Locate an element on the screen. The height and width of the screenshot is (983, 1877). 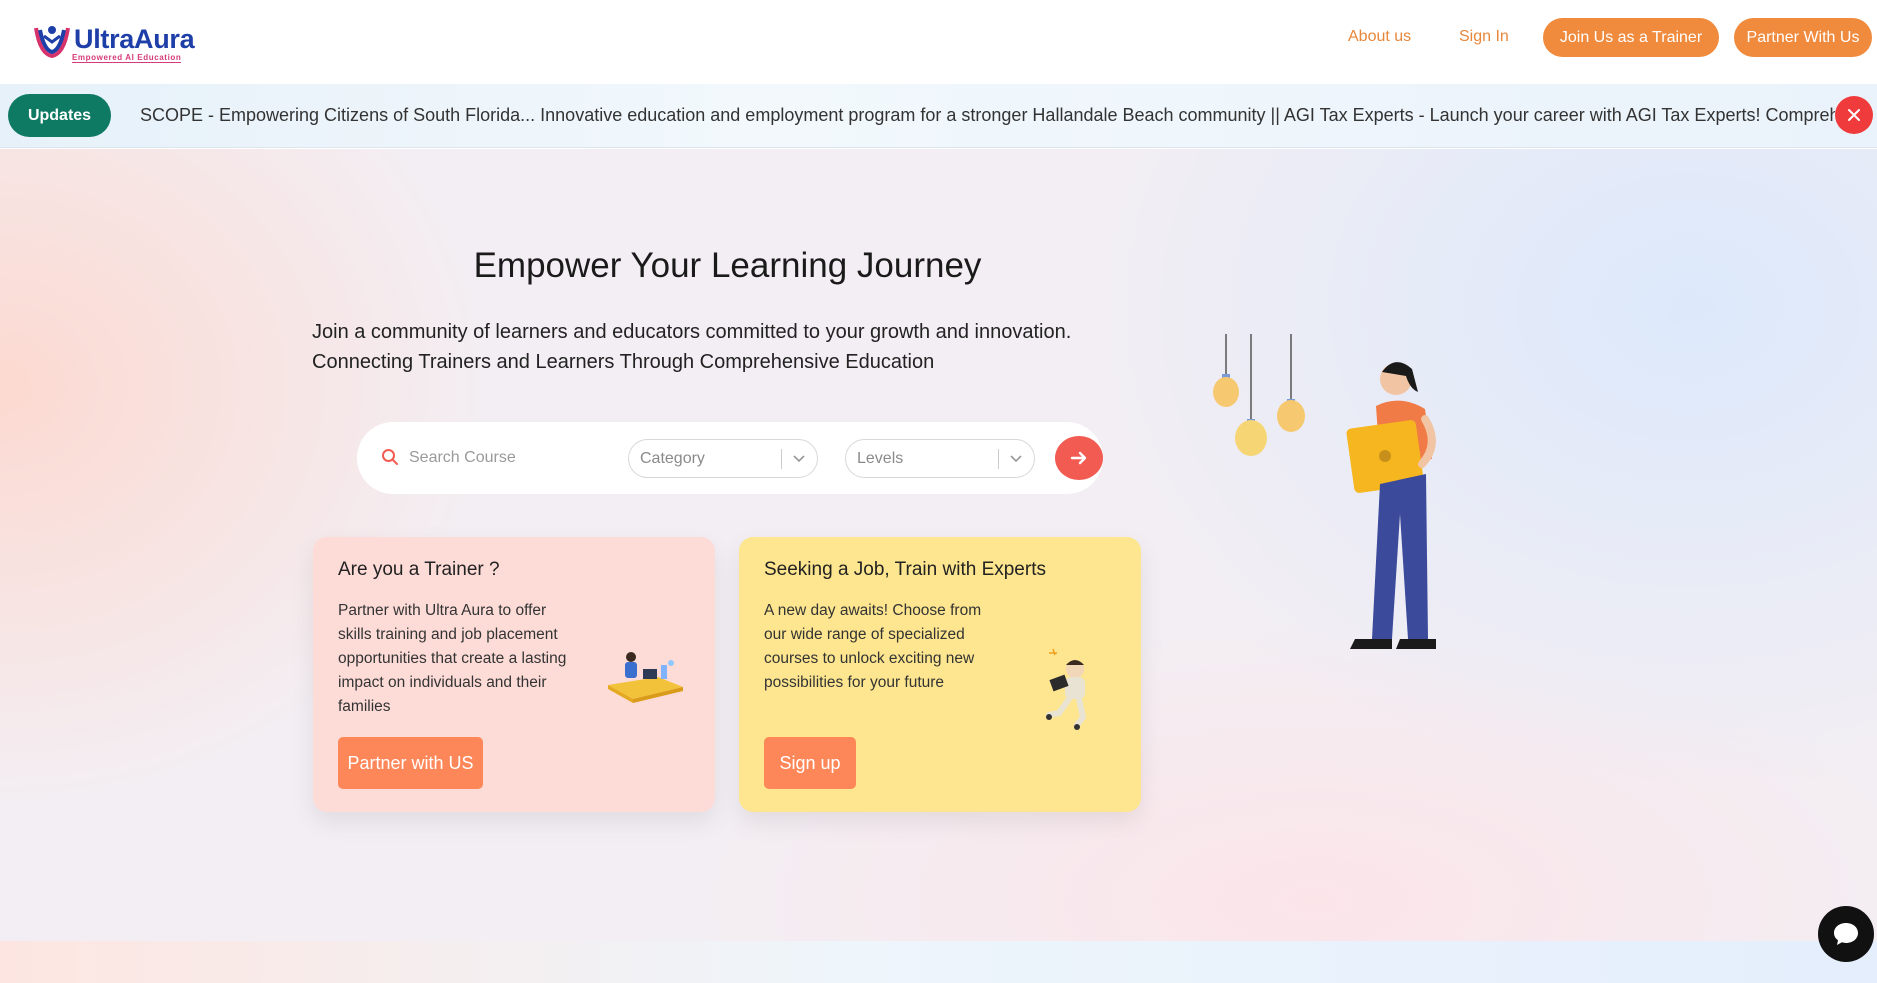
nav-about-link: About us is located at coordinates (1379, 37).